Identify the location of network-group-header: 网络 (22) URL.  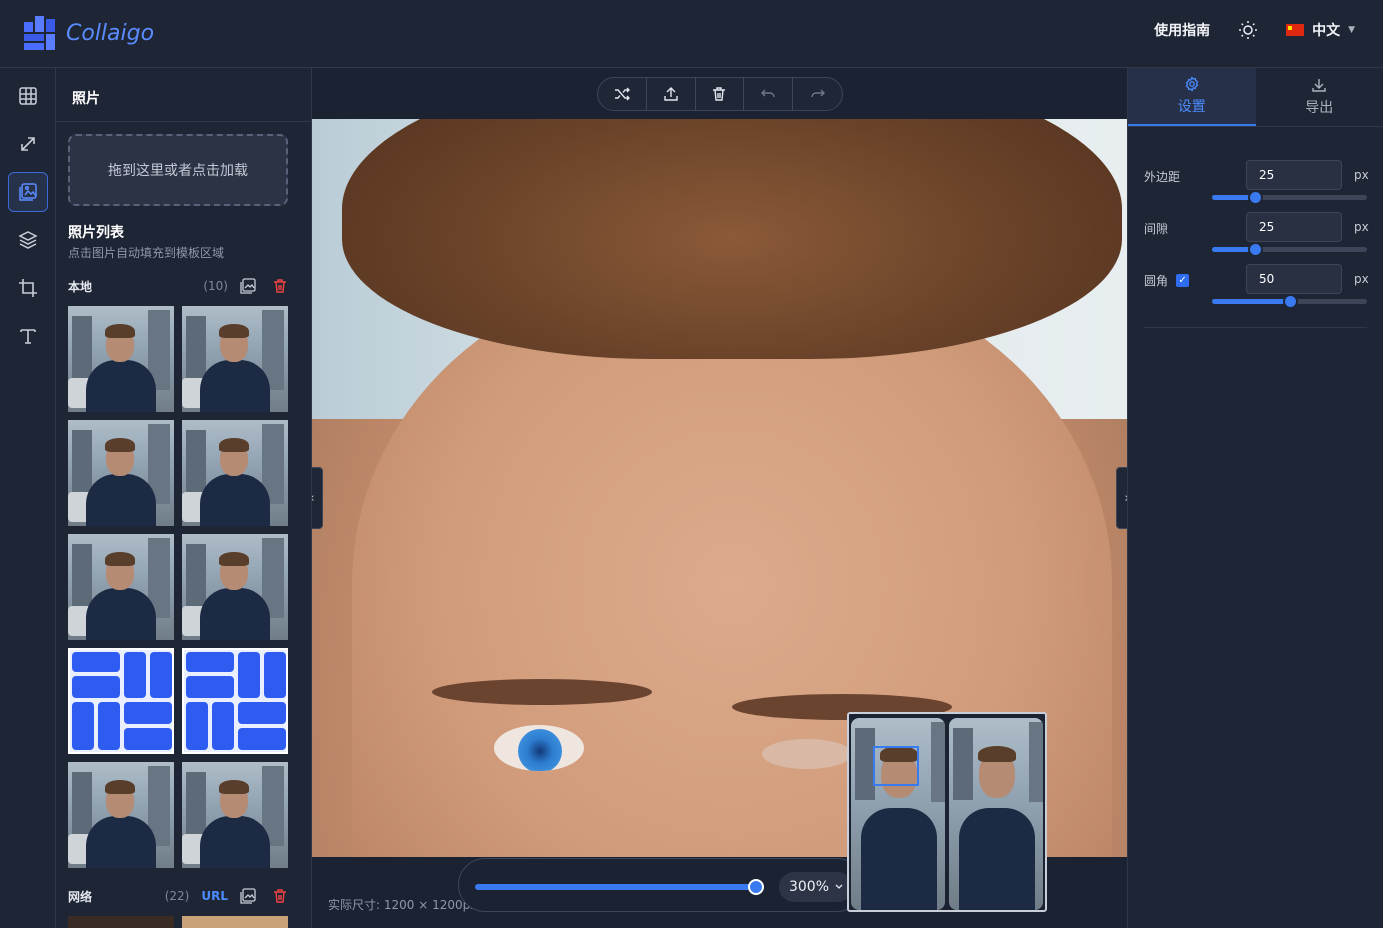
(178, 896).